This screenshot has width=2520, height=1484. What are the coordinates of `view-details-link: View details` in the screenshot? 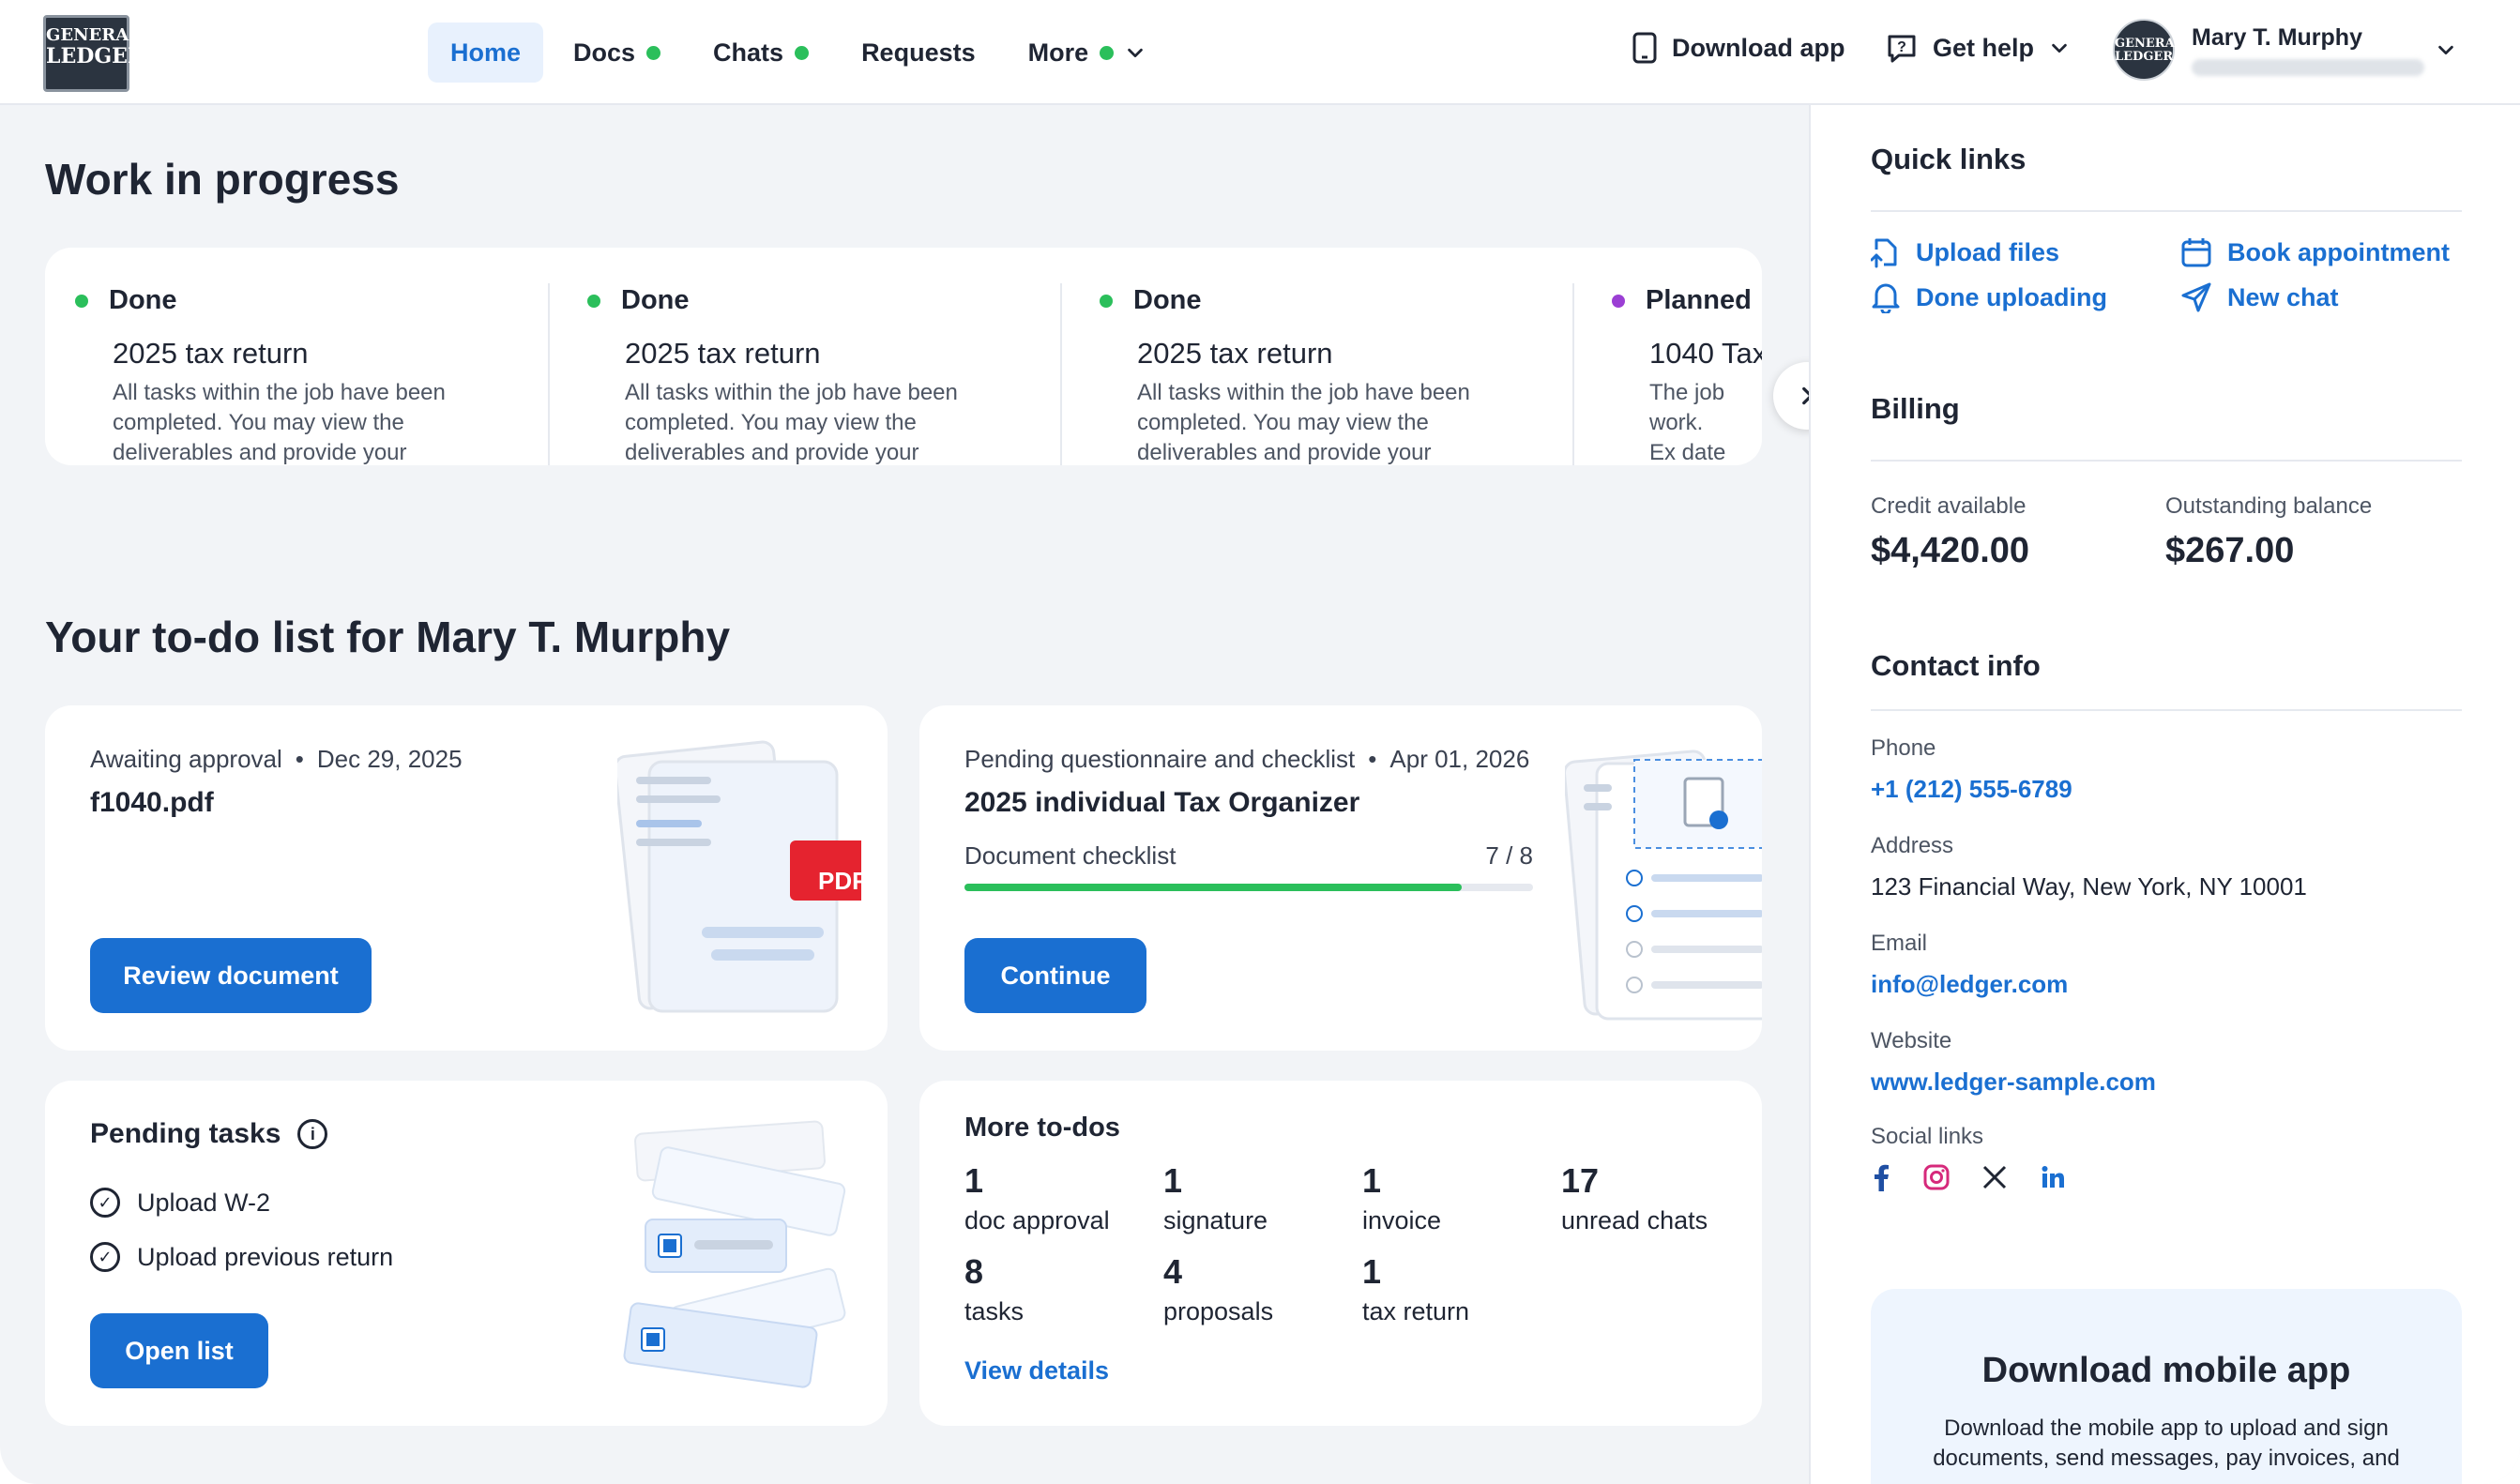 It's located at (1036, 1371).